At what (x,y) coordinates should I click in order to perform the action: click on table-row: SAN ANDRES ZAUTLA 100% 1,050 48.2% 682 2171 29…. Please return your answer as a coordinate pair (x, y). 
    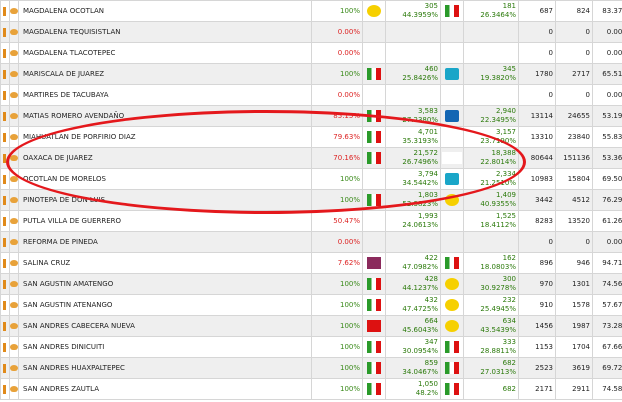
    Looking at the image, I should click on (311, 389).